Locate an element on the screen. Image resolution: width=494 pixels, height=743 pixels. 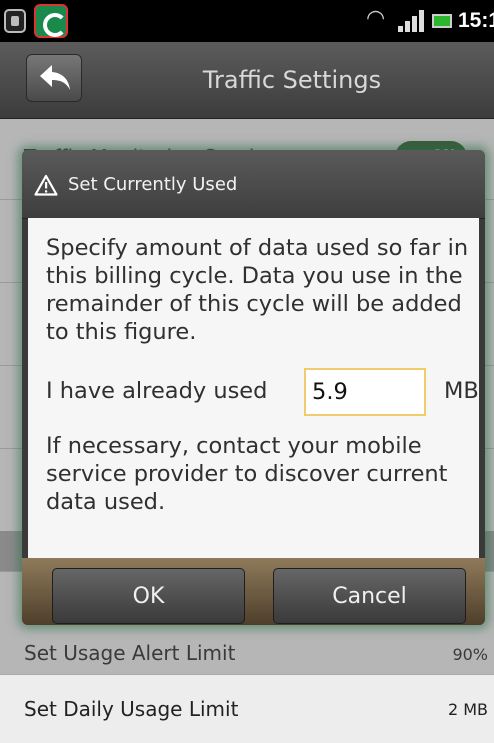
back-button is located at coordinates (54, 78).